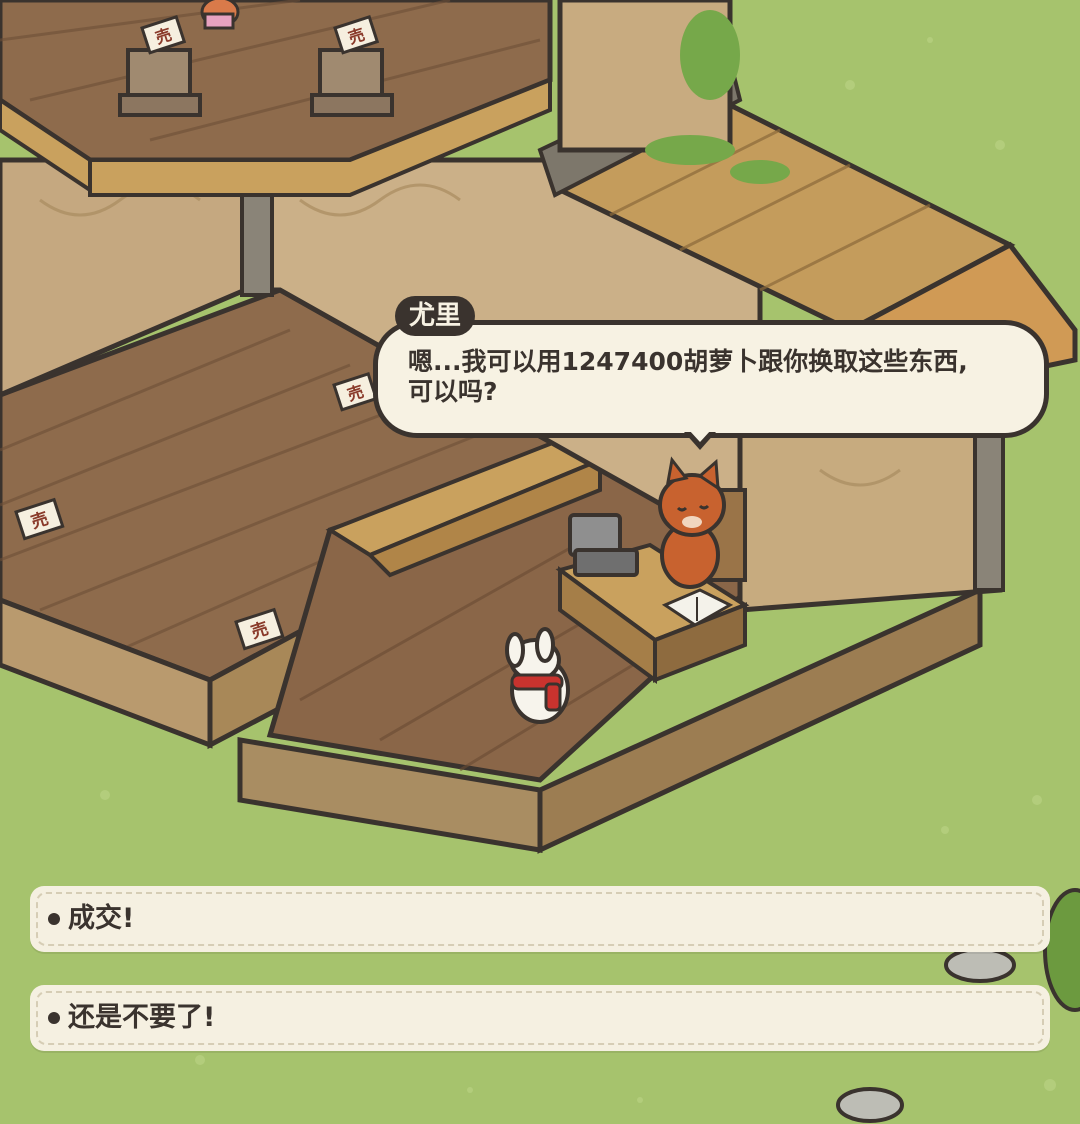 The image size is (1080, 1124). I want to click on speaker-name-tag: 尤里, so click(435, 316).